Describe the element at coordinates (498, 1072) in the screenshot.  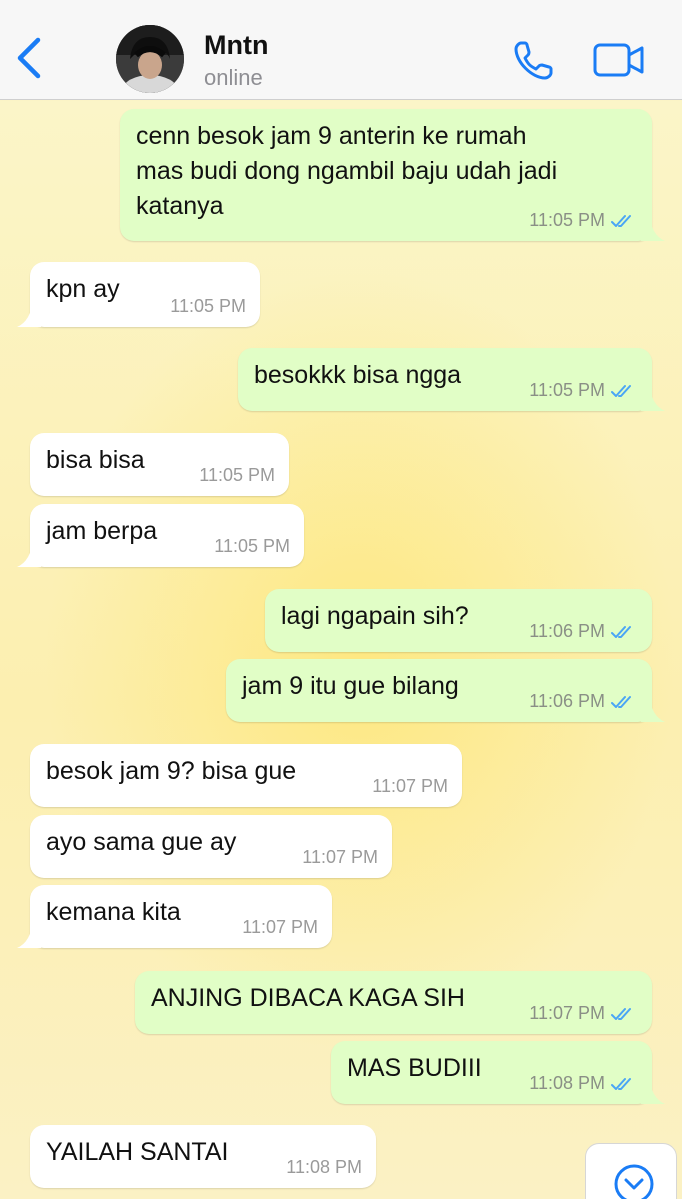
I see `message-bubble-outgoing: MAS BUDIII 11:08 PM` at that location.